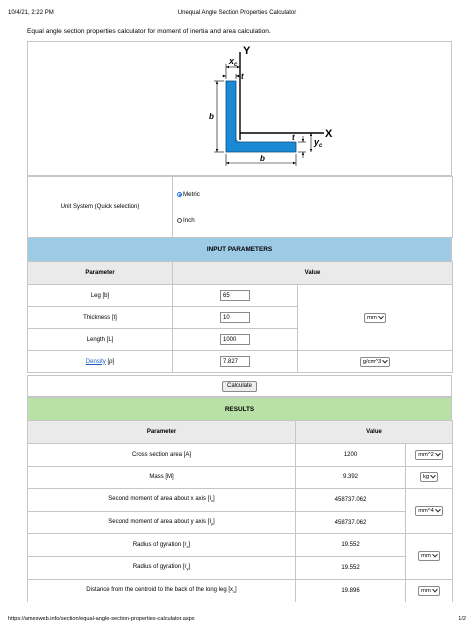  I want to click on angle-section-shape, so click(261, 116).